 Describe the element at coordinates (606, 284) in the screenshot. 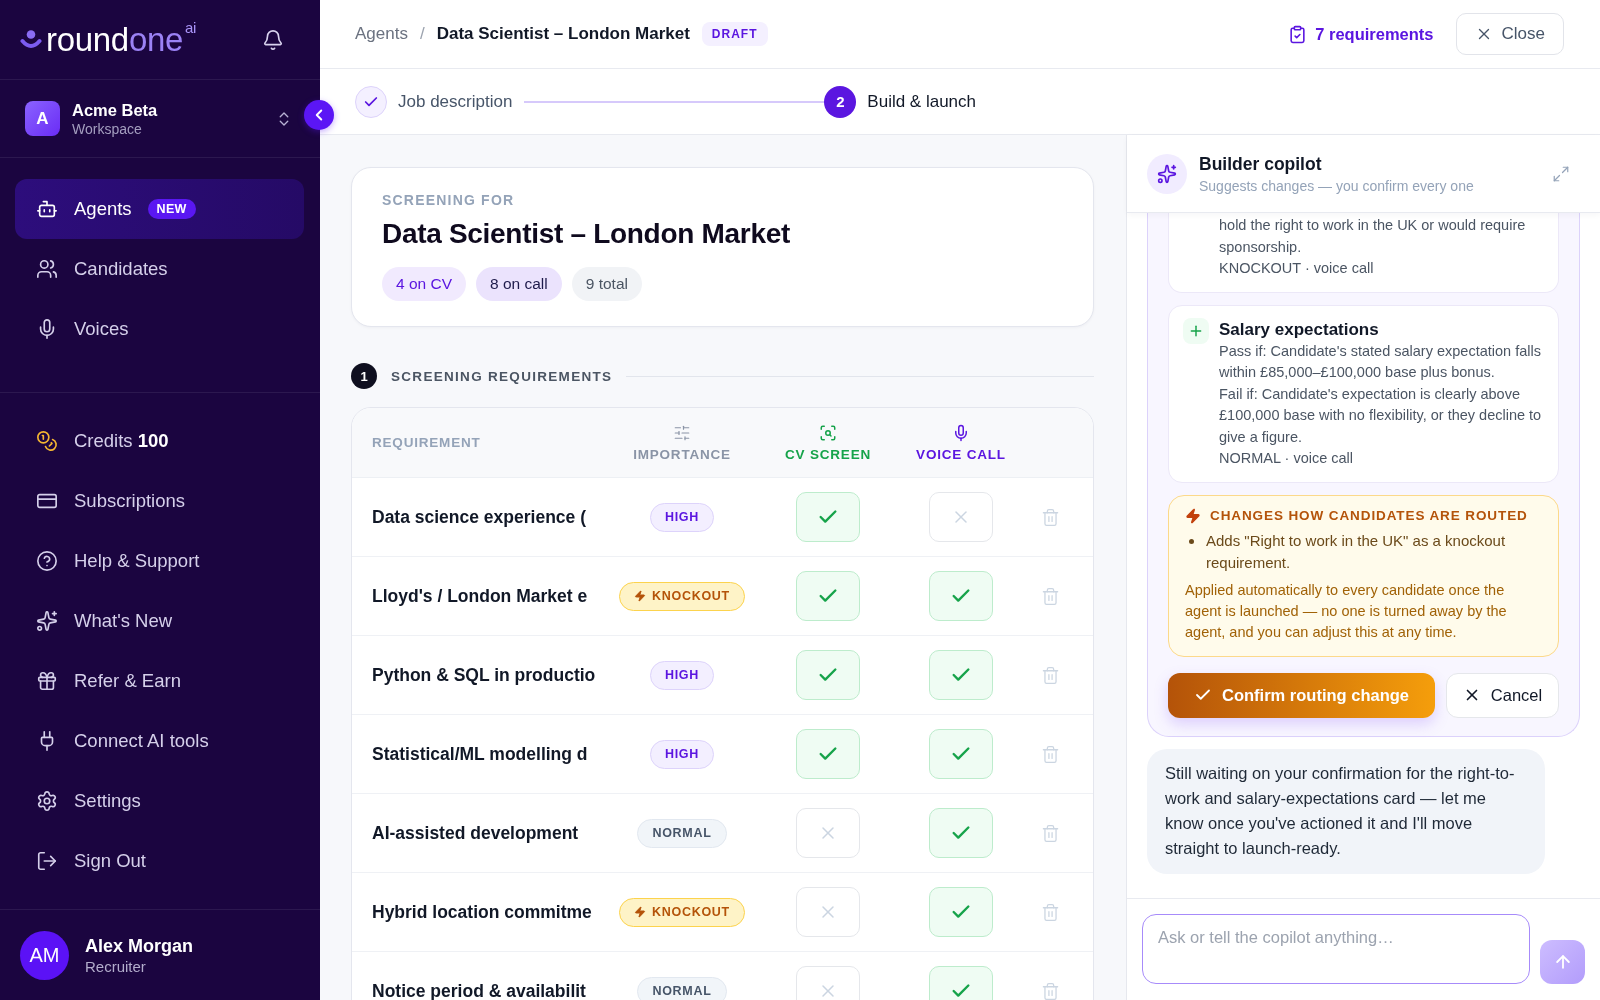

I see `count-chip: 9 total` at that location.